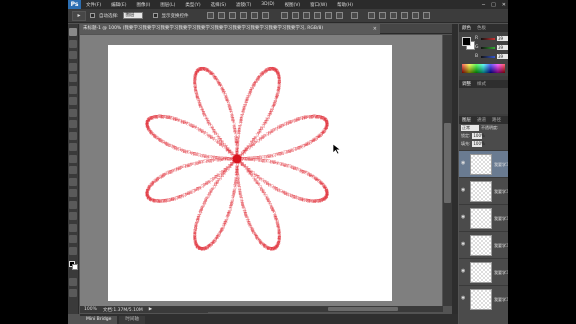 This screenshot has width=576, height=324. What do you see at coordinates (488, 56) in the screenshot?
I see `blue-channel-slider` at bounding box center [488, 56].